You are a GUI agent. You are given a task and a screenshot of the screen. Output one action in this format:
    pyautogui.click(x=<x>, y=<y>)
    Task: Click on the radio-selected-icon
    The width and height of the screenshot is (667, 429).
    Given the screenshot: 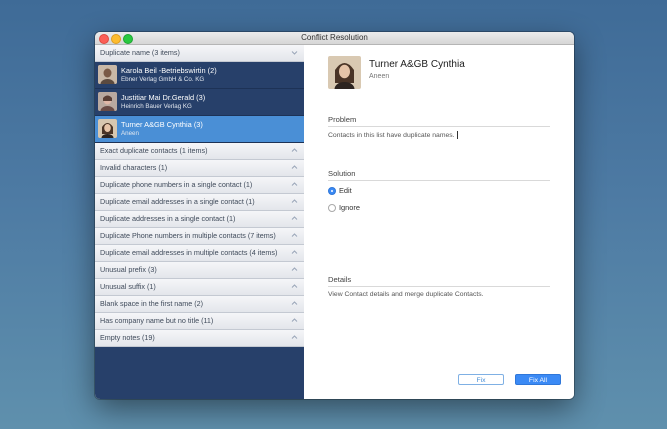 What is the action you would take?
    pyautogui.click(x=332, y=191)
    